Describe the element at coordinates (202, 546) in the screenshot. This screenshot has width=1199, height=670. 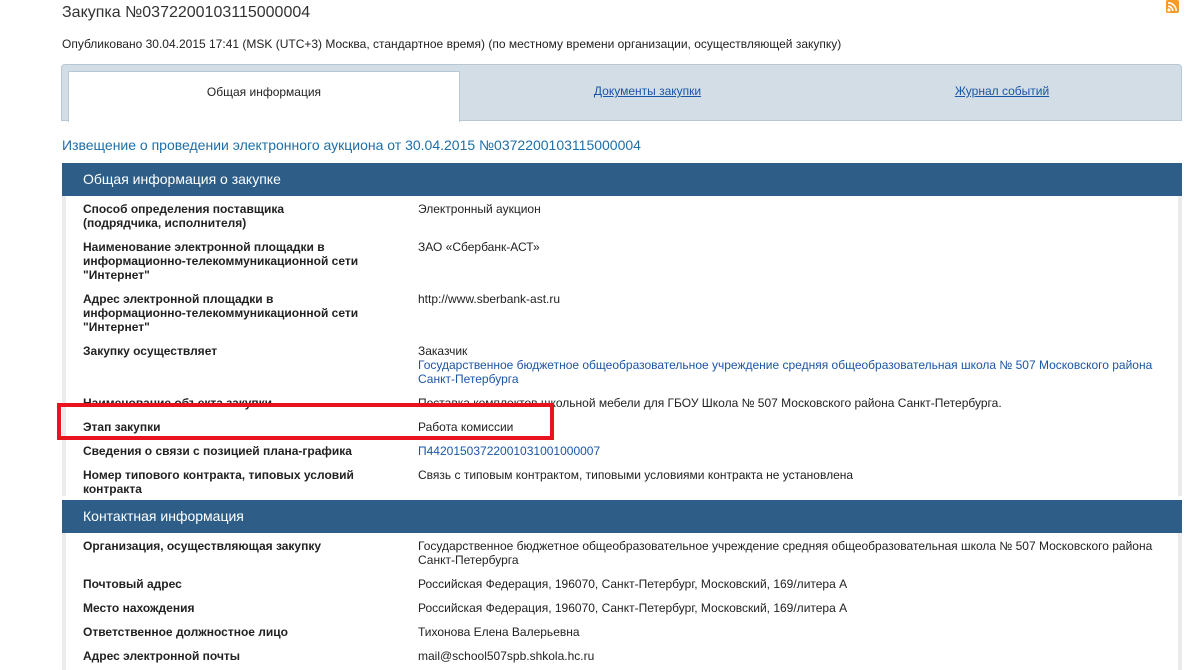
I see `label-organization: Организация, осуществляющая закупку` at that location.